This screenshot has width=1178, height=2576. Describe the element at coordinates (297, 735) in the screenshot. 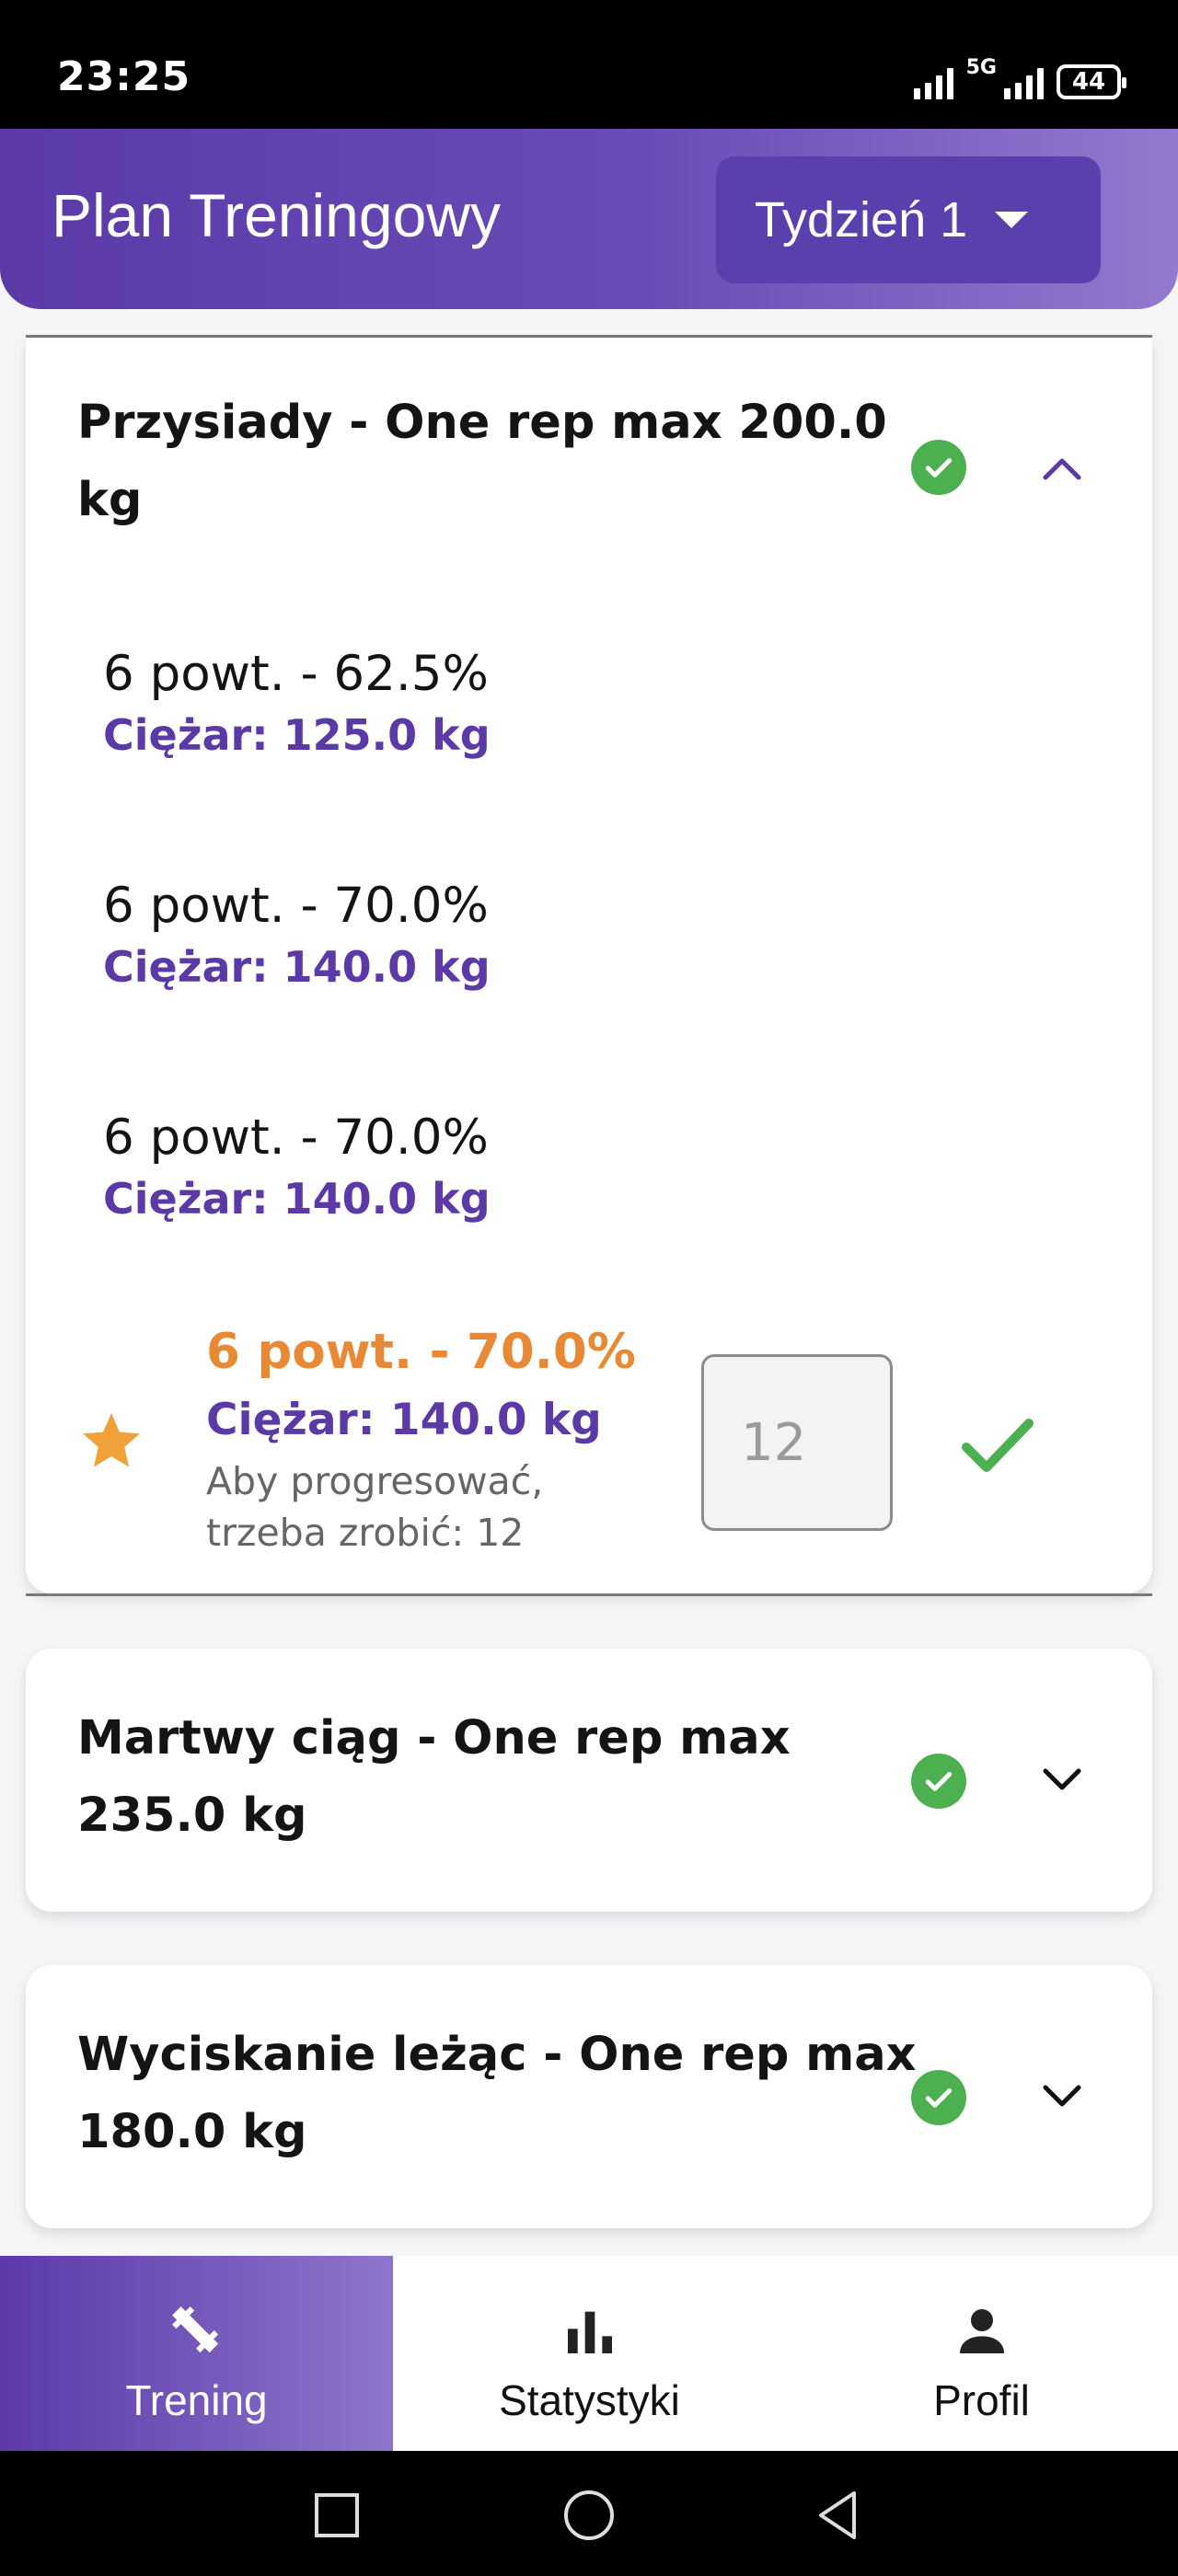

I see `set-weight: Ciężar: 125.0 kg` at that location.